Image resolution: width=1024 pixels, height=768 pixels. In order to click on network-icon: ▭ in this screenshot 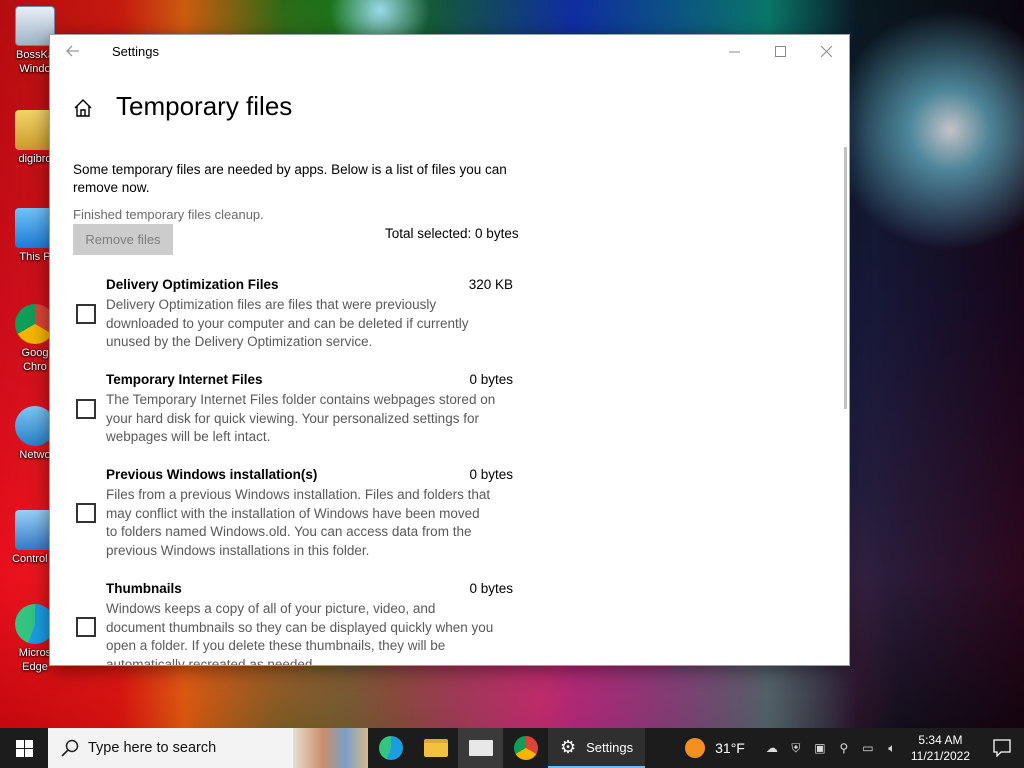, I will do `click(868, 748)`.